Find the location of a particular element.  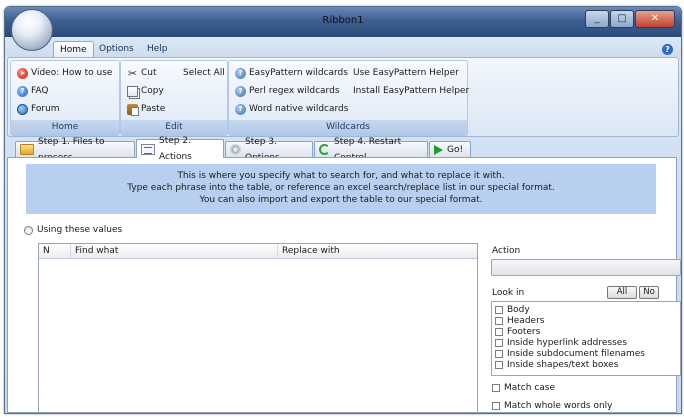

look-in-none-button: No is located at coordinates (649, 292).